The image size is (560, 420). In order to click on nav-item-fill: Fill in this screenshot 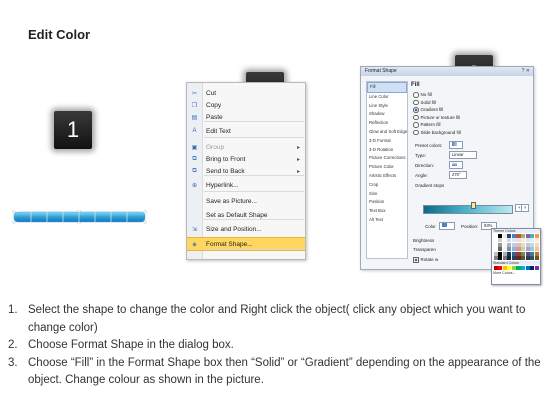, I will do `click(387, 87)`.